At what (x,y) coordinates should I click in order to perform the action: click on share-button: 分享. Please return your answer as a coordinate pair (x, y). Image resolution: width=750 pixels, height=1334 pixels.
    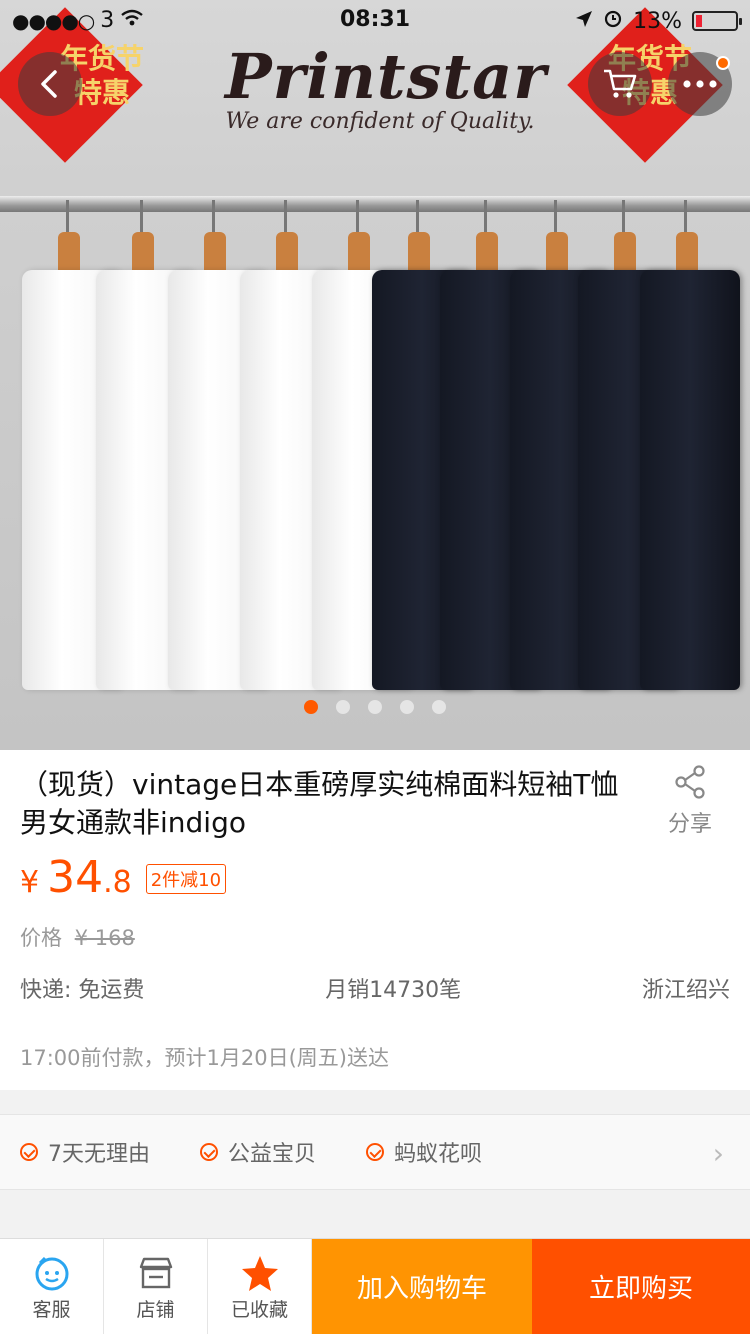
    Looking at the image, I should click on (690, 801).